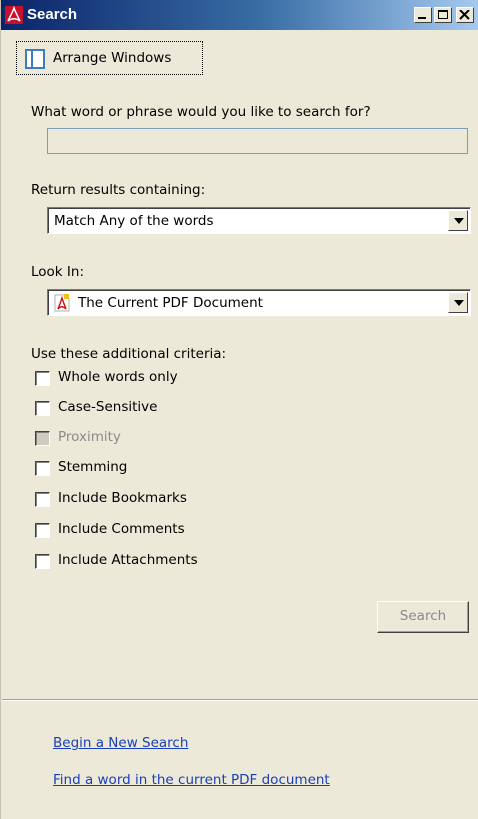 The image size is (478, 819). I want to click on look-in-dropdown: The Current PDF Document, so click(259, 302).